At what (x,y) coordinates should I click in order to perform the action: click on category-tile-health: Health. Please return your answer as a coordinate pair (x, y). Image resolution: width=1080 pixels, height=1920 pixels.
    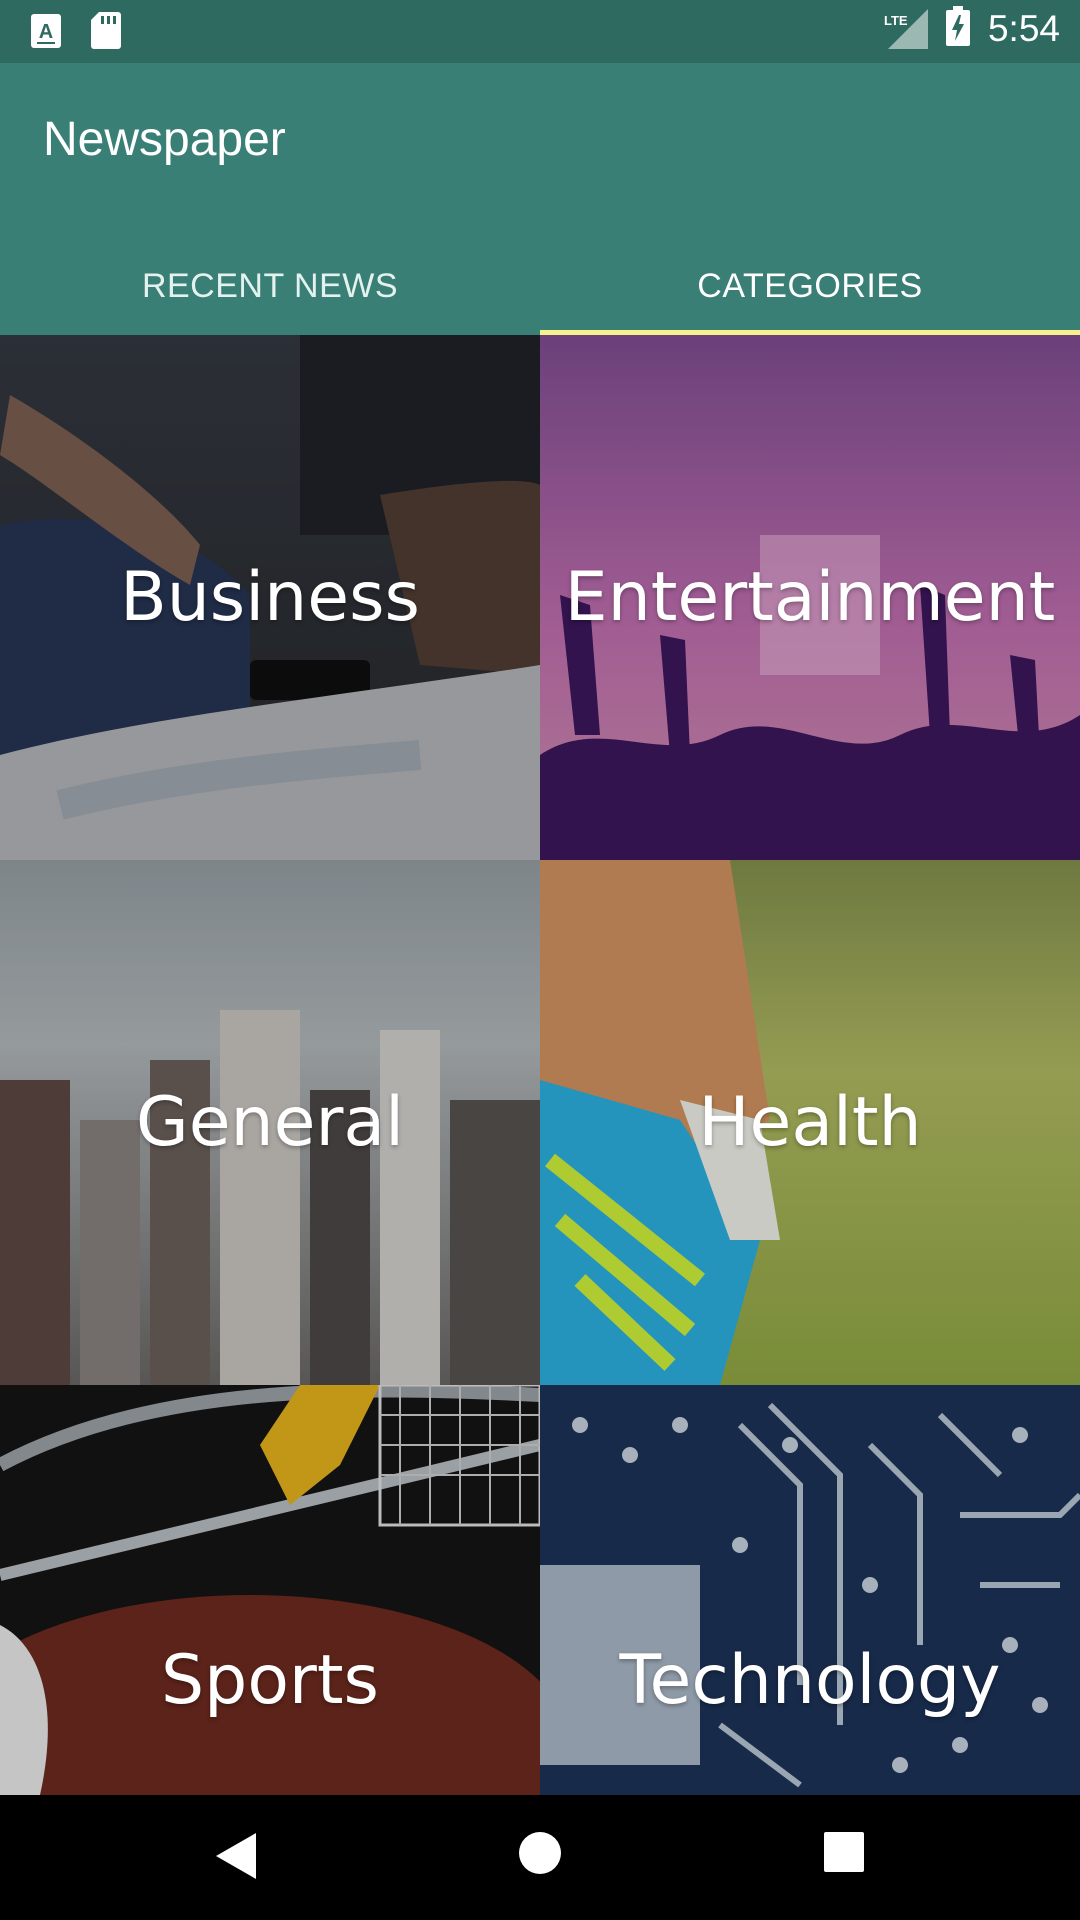
    Looking at the image, I should click on (810, 1122).